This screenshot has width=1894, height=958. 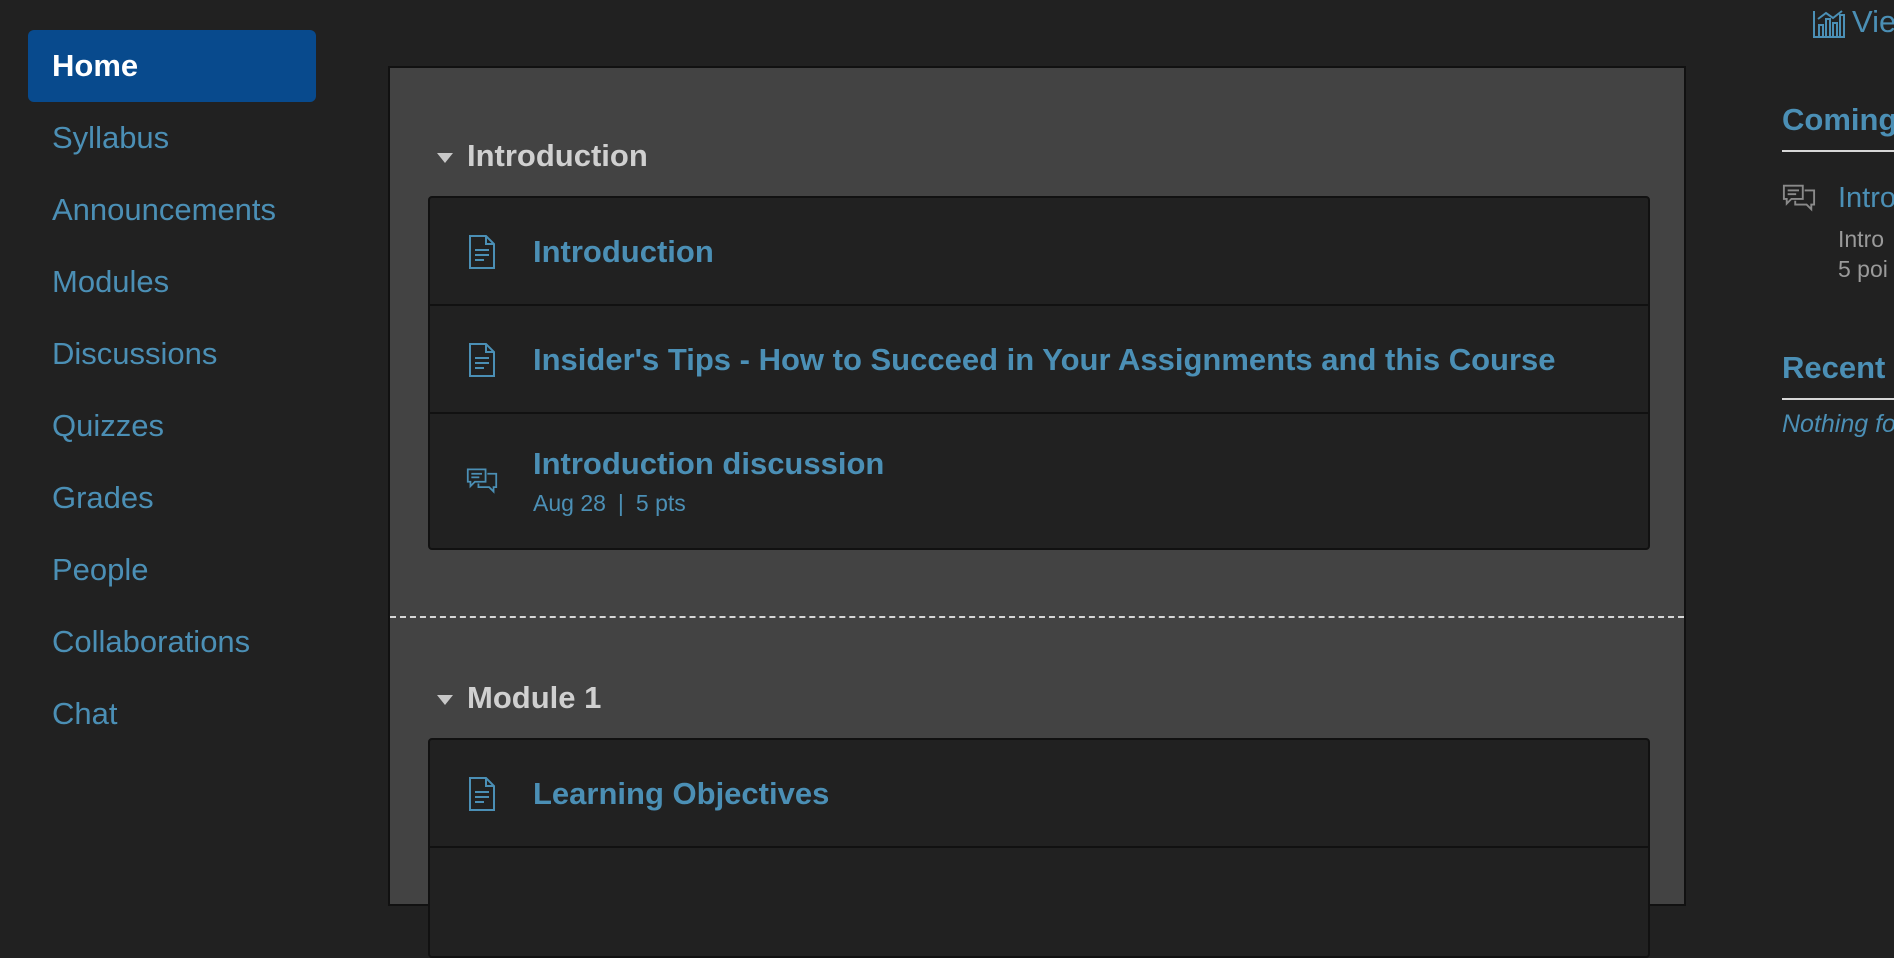 I want to click on nav-item-discussions: Discussions, so click(x=172, y=354).